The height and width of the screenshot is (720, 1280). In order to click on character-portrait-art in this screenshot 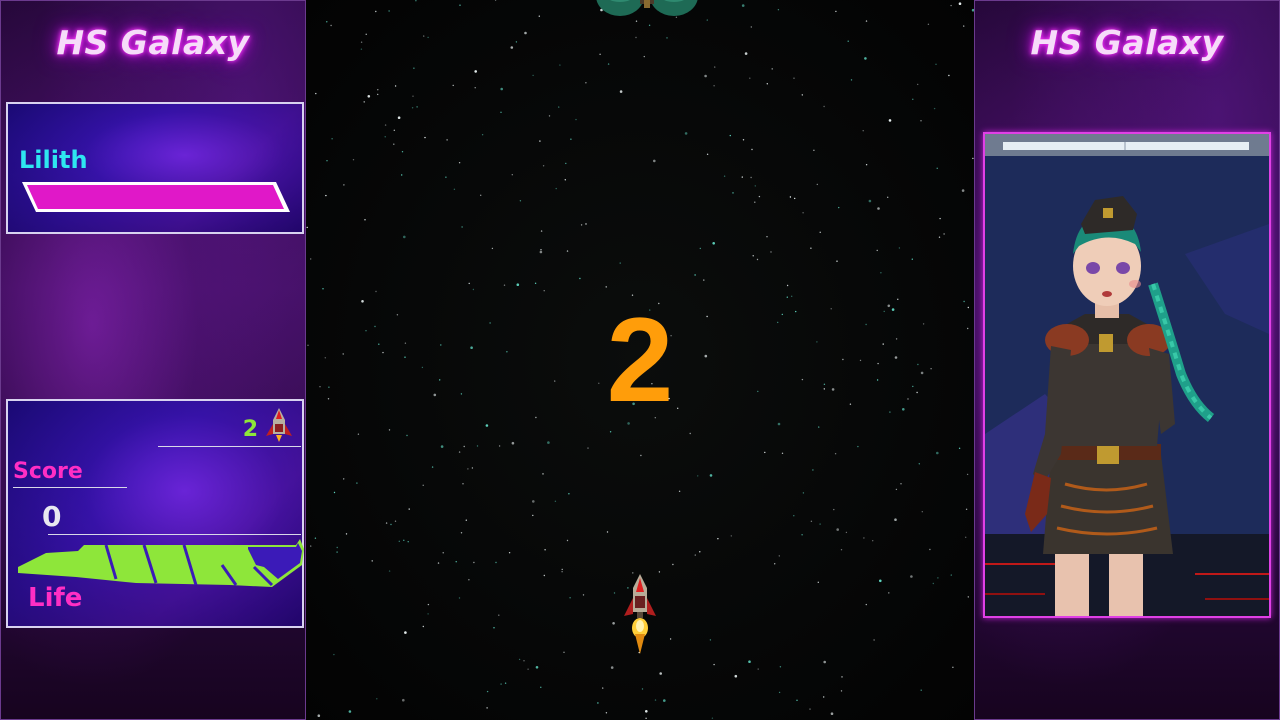, I will do `click(1127, 375)`.